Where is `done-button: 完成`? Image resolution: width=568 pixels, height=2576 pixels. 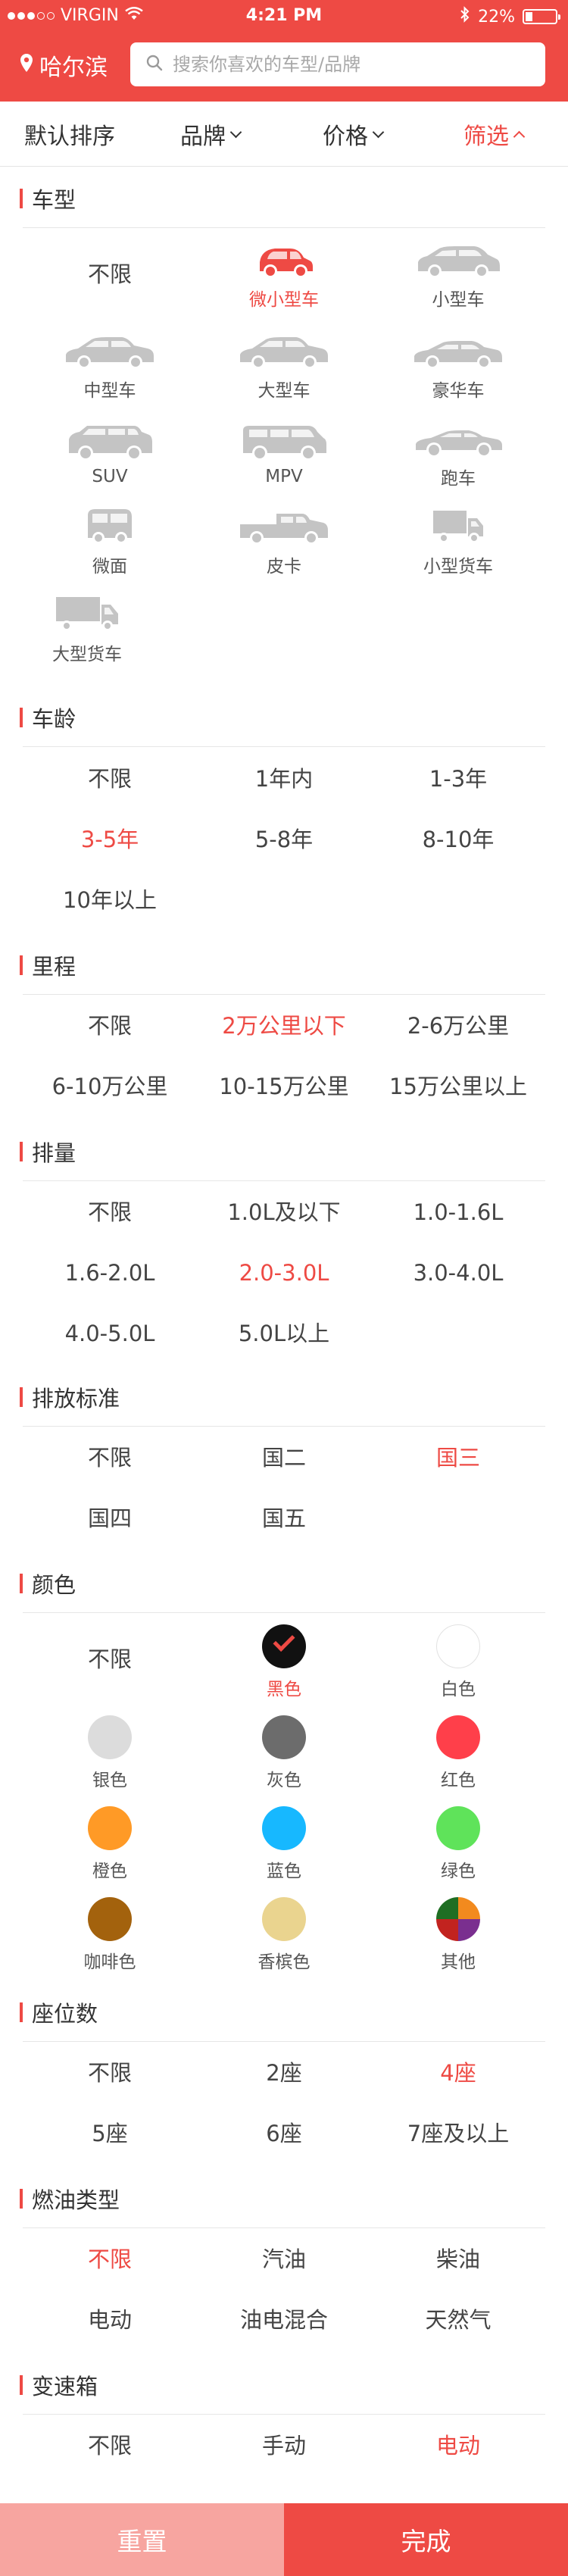
done-button: 完成 is located at coordinates (426, 2539).